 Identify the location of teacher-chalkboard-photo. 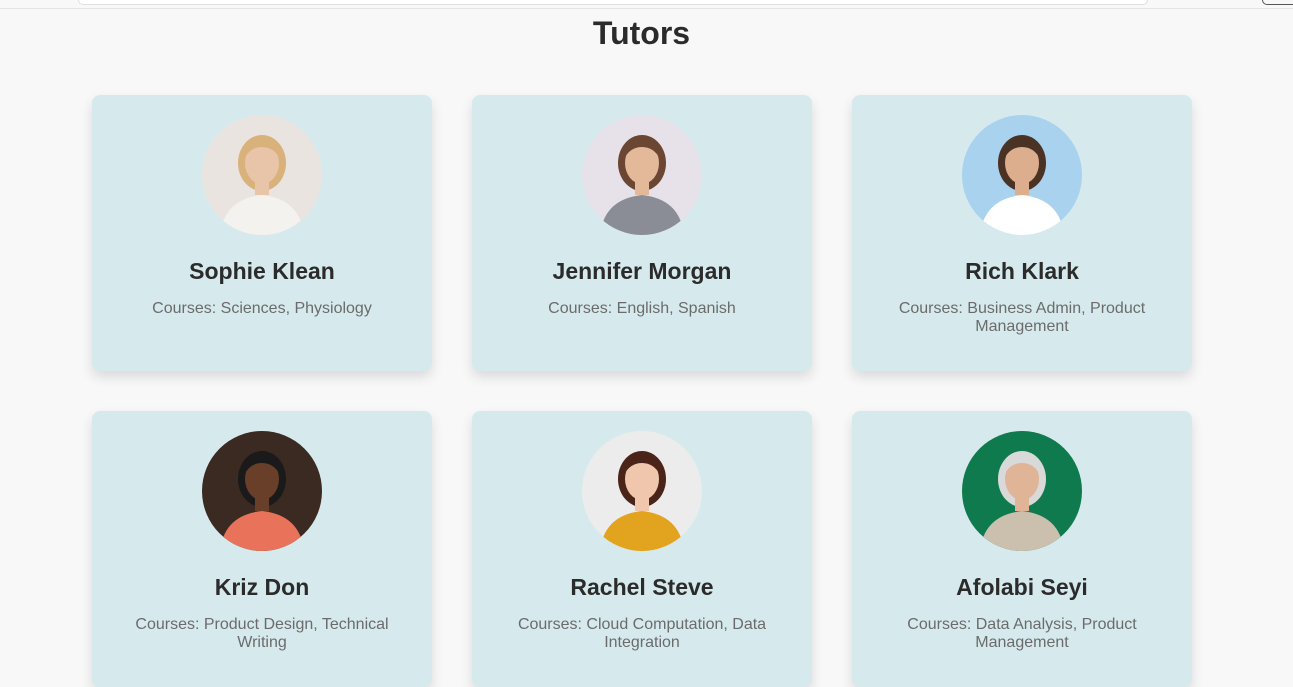
(1022, 491).